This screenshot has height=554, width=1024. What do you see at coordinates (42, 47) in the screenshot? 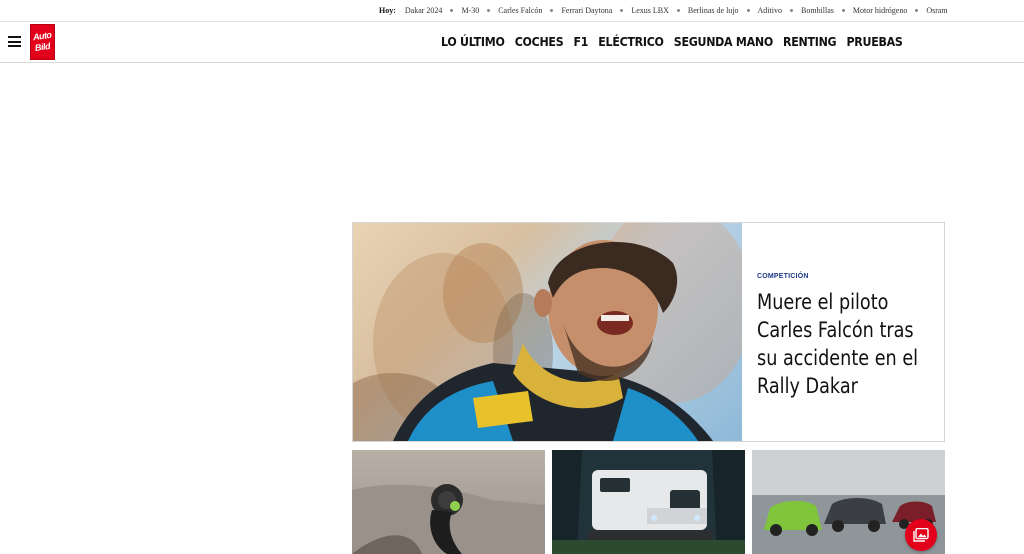
I see `logo-line-2: Bild` at bounding box center [42, 47].